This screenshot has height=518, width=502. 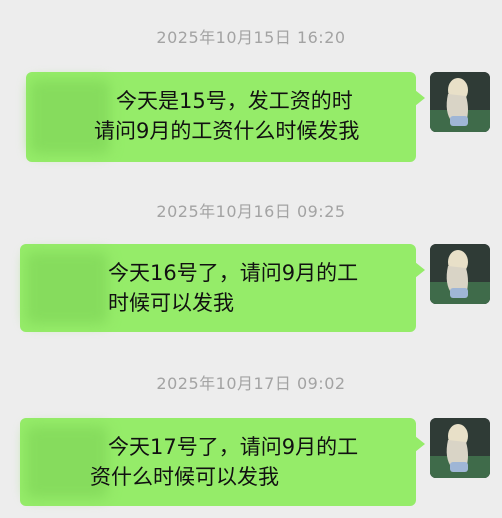 What do you see at coordinates (251, 37) in the screenshot?
I see `message-timestamp: 2025年10月15日 16:20` at bounding box center [251, 37].